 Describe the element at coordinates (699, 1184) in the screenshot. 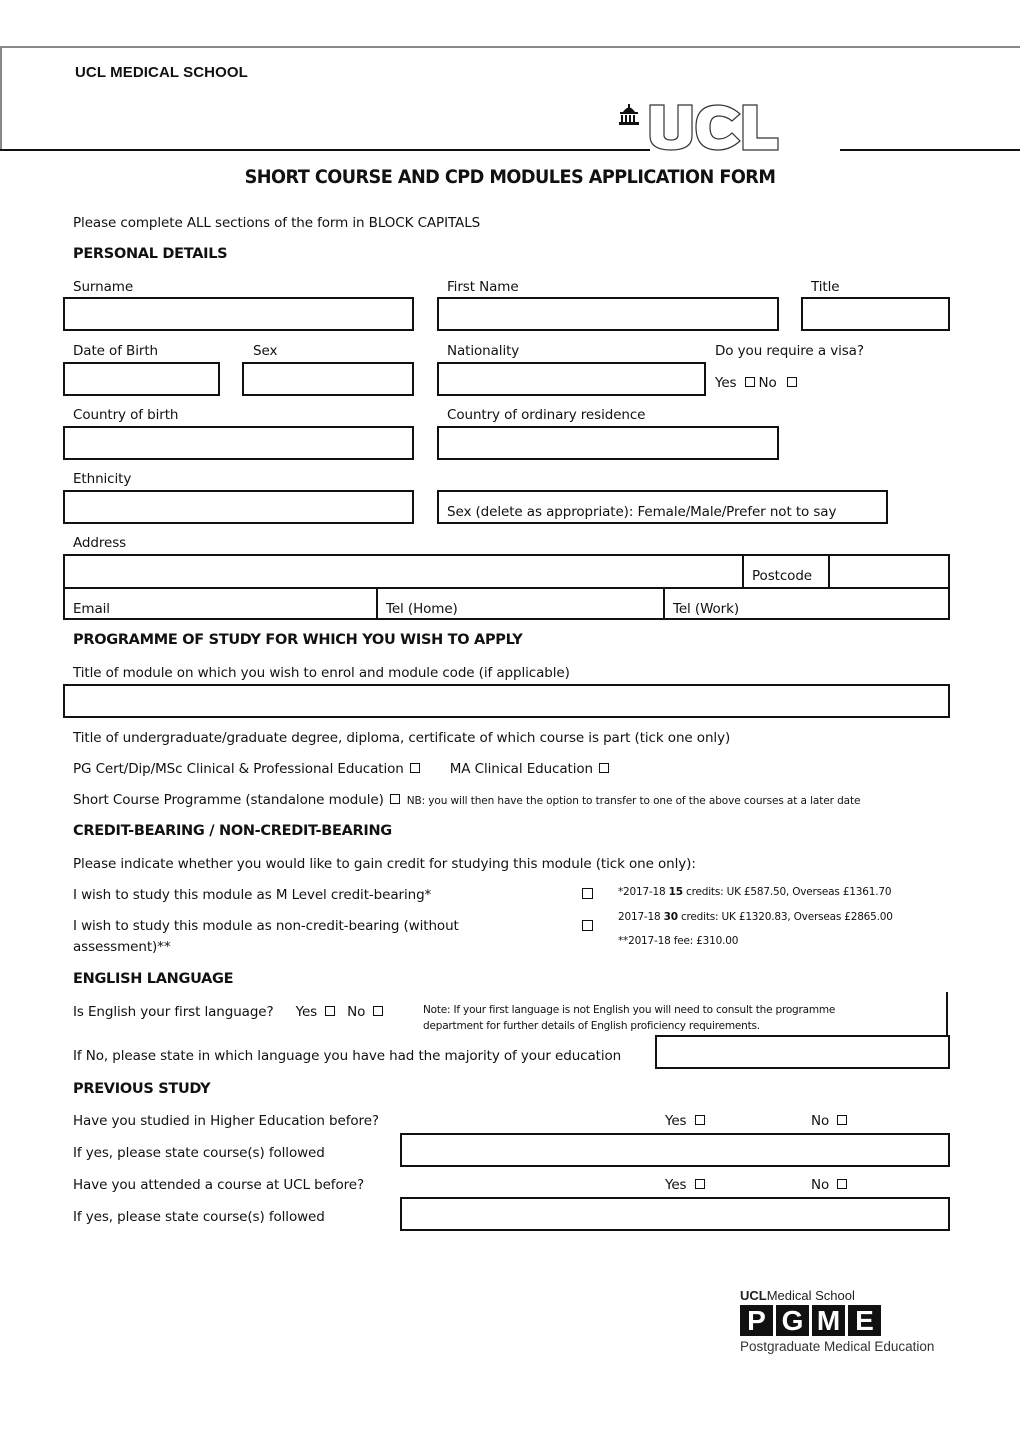

I see `previous-q2-yes-checkbox` at that location.